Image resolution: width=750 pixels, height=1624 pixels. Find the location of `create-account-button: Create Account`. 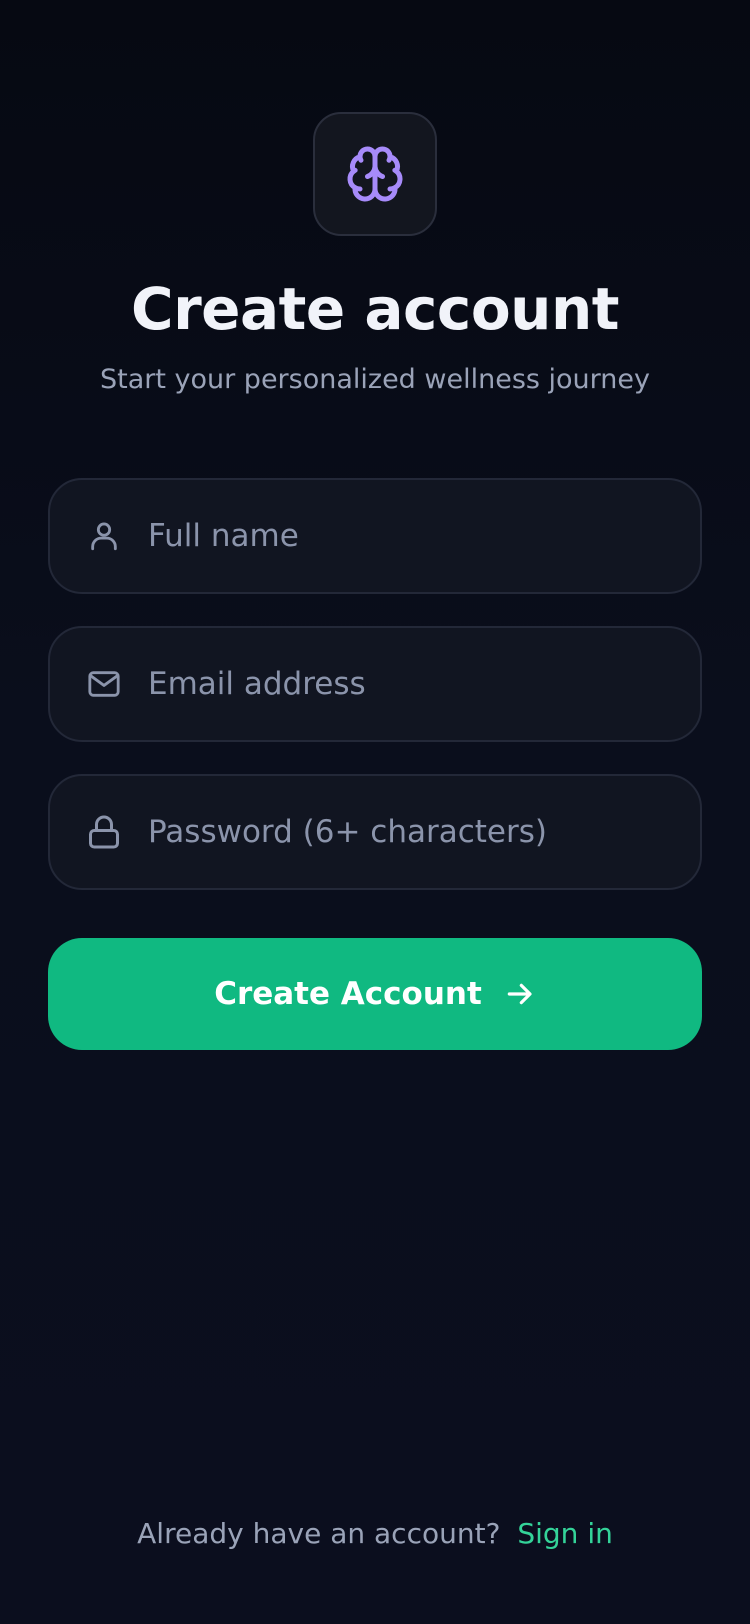

create-account-button: Create Account is located at coordinates (375, 994).